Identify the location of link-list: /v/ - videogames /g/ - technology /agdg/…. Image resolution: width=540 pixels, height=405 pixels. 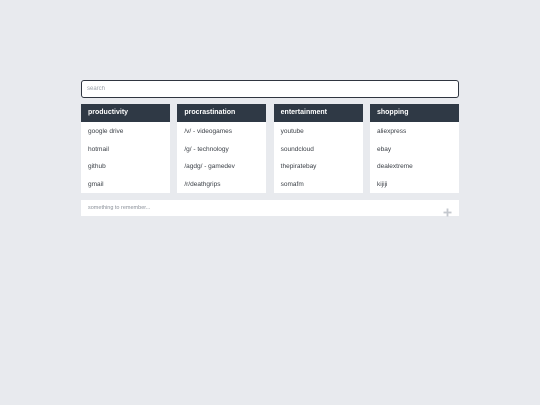
(221, 158).